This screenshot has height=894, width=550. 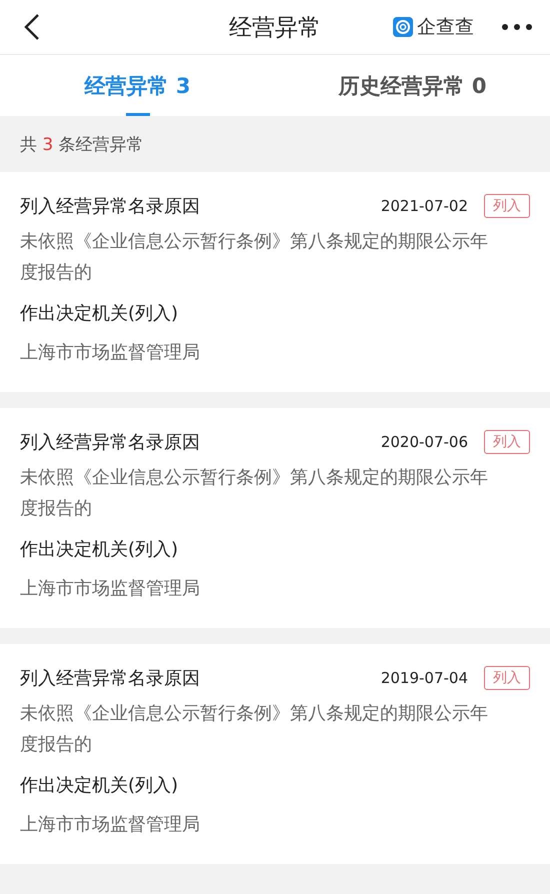 I want to click on page-title: 经营异常, so click(x=275, y=28).